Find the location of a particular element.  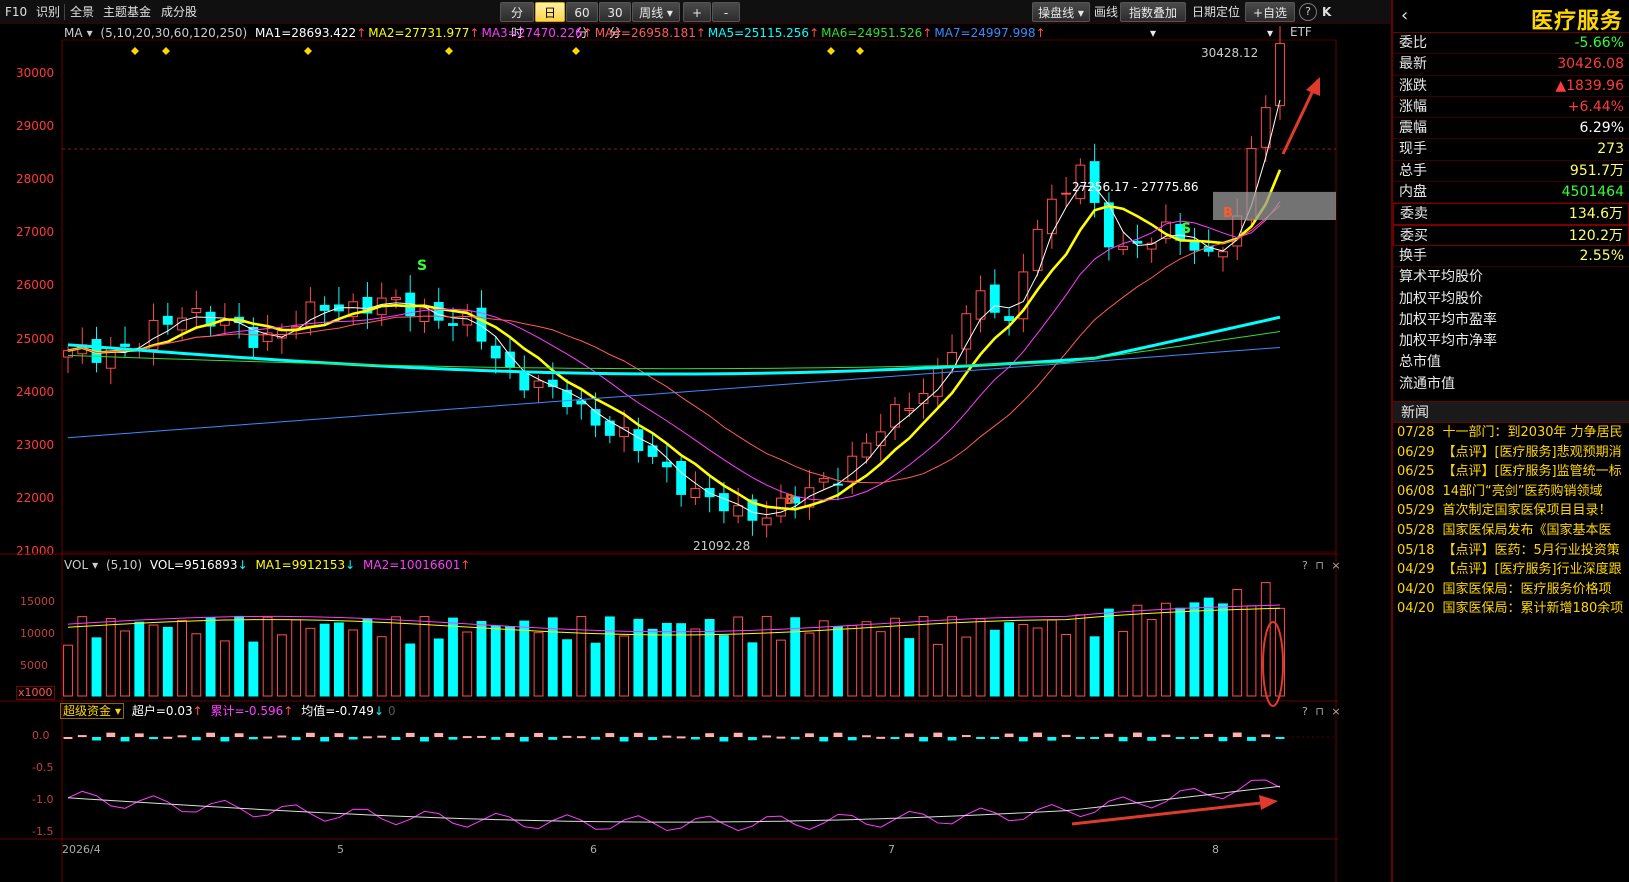

zoom-in-button: + is located at coordinates (697, 12).